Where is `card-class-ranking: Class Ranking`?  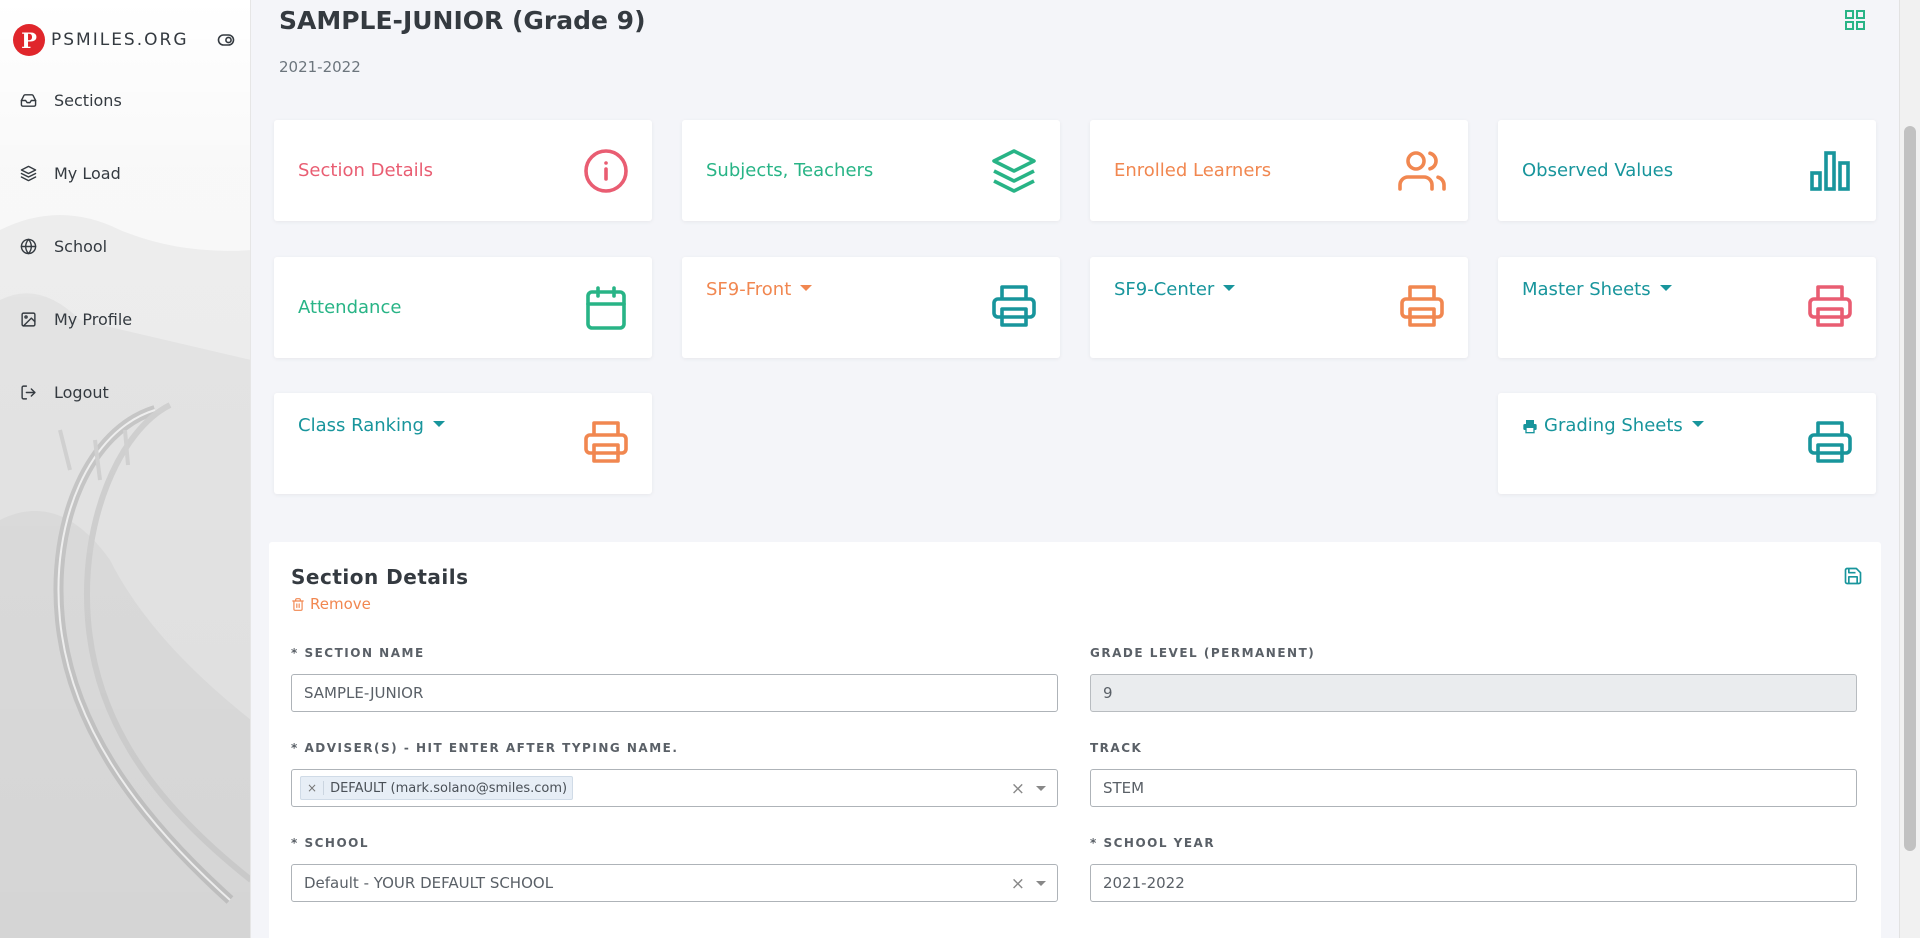 card-class-ranking: Class Ranking is located at coordinates (463, 443).